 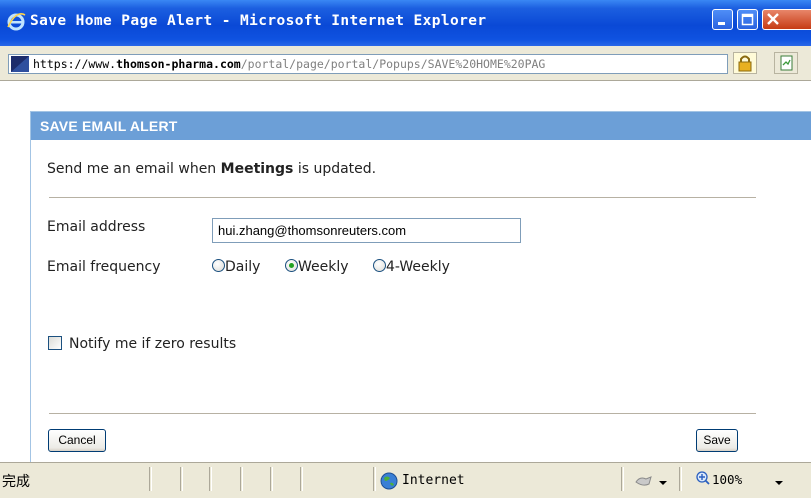 I want to click on frequency-4-weekly-radio: 4-Weekly, so click(x=411, y=268).